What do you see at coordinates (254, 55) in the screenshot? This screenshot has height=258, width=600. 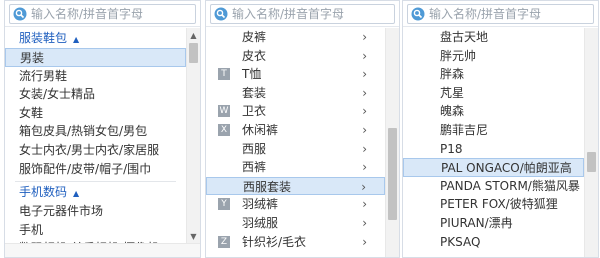 I see `subcategory-label: 皮衣` at bounding box center [254, 55].